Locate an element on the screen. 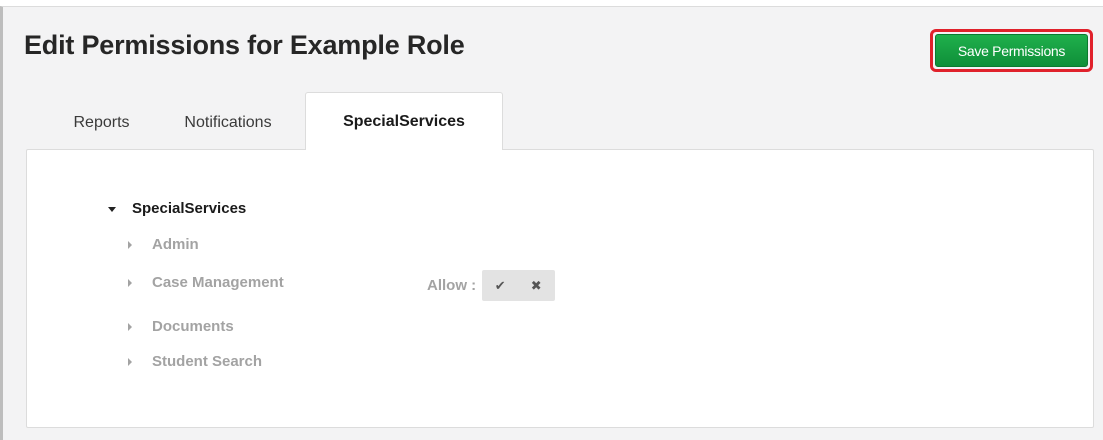 The image size is (1103, 440). tree-item-student-search: Student Search is located at coordinates (195, 361).